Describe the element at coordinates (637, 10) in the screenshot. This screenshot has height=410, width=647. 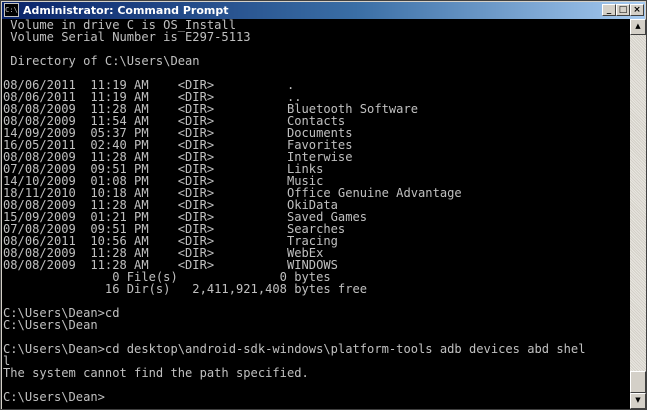
I see `close-button: ×` at that location.